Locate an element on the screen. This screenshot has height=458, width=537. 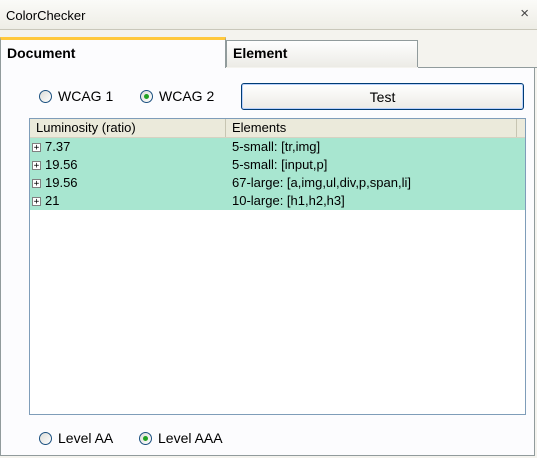
table-row: +19.56 5-small: [input,p] is located at coordinates (277, 165).